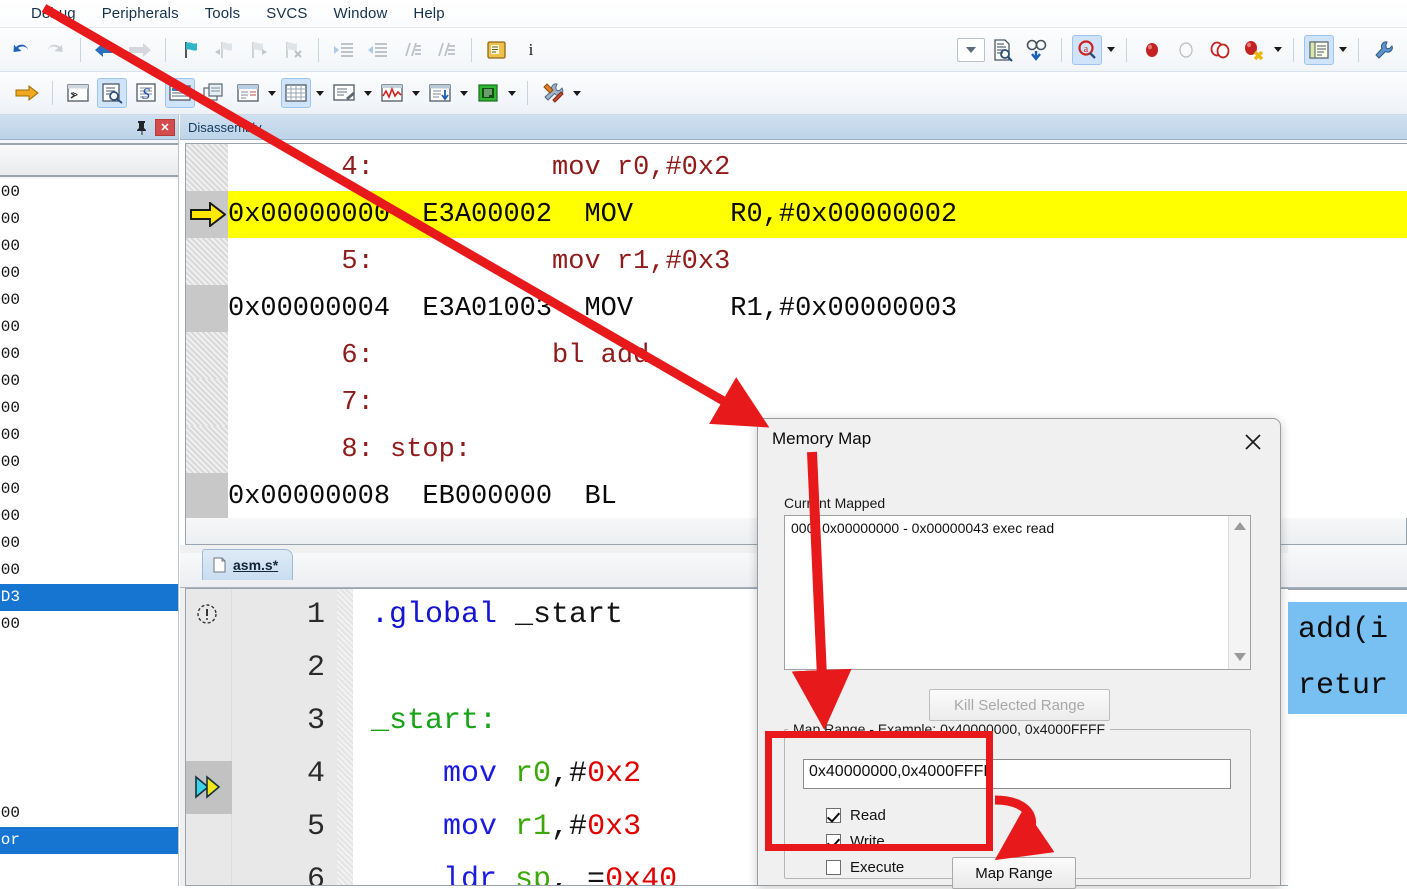  I want to click on registers-window-icon, so click(180, 93).